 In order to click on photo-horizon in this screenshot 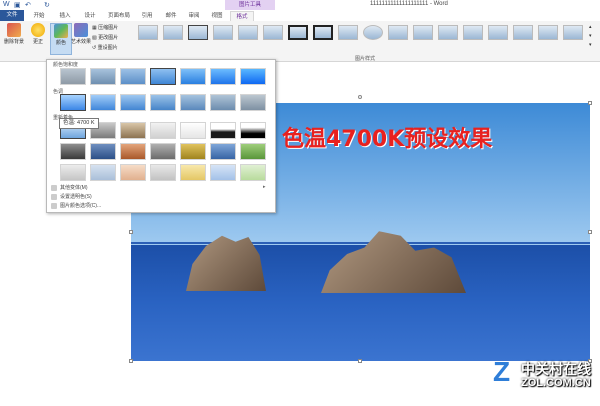, I will do `click(360, 243)`.